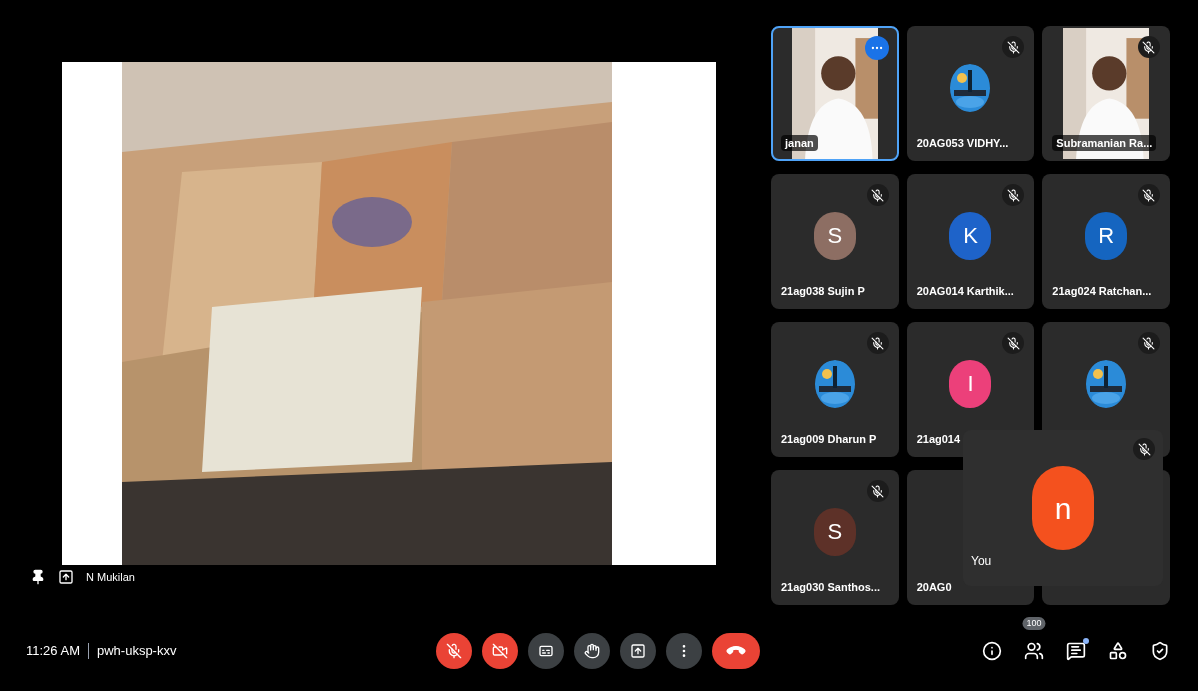  What do you see at coordinates (829, 439) in the screenshot?
I see `participant-name: 21ag009 Dharun P` at bounding box center [829, 439].